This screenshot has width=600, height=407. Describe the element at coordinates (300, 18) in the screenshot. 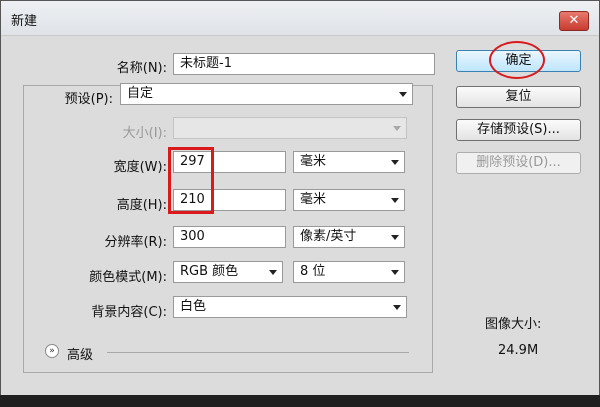

I see `title-bar: 新建 ✕` at that location.